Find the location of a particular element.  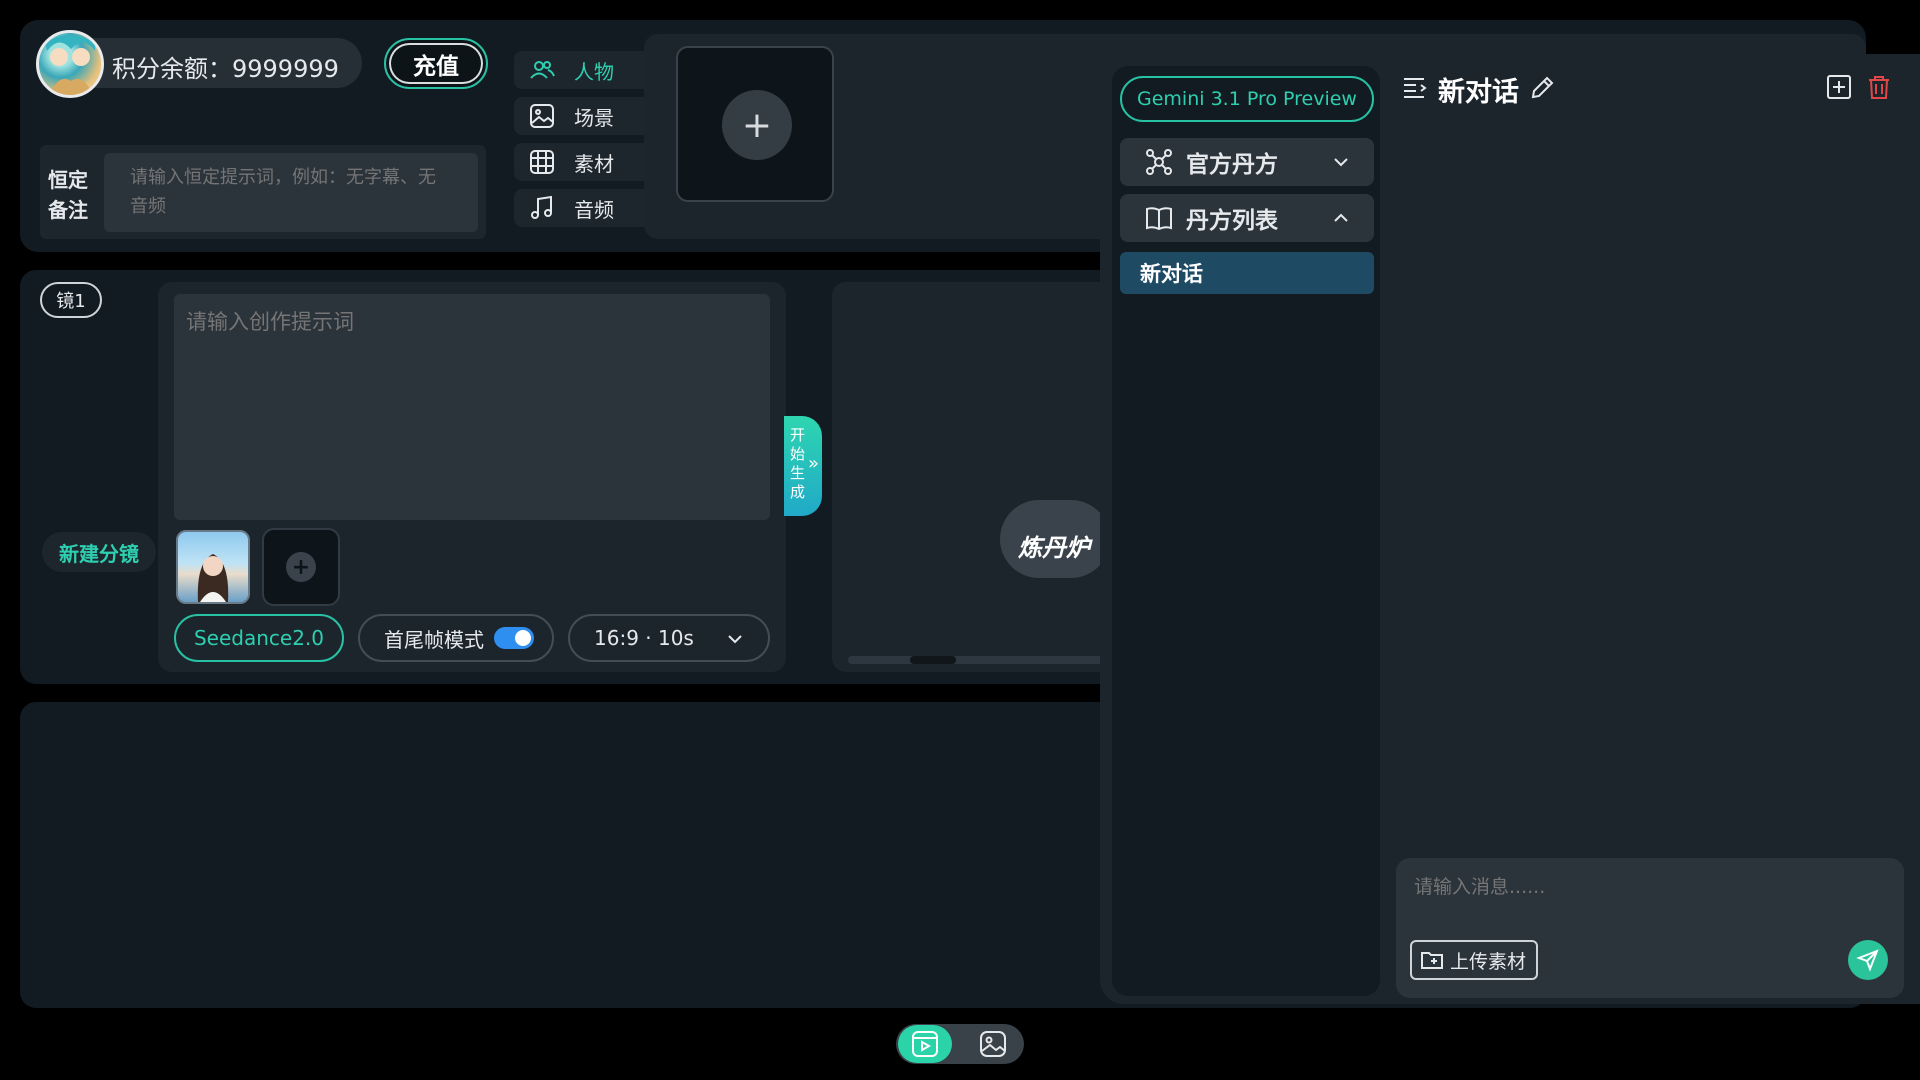

recipe-list-section: 丹方列表 is located at coordinates (1247, 218).